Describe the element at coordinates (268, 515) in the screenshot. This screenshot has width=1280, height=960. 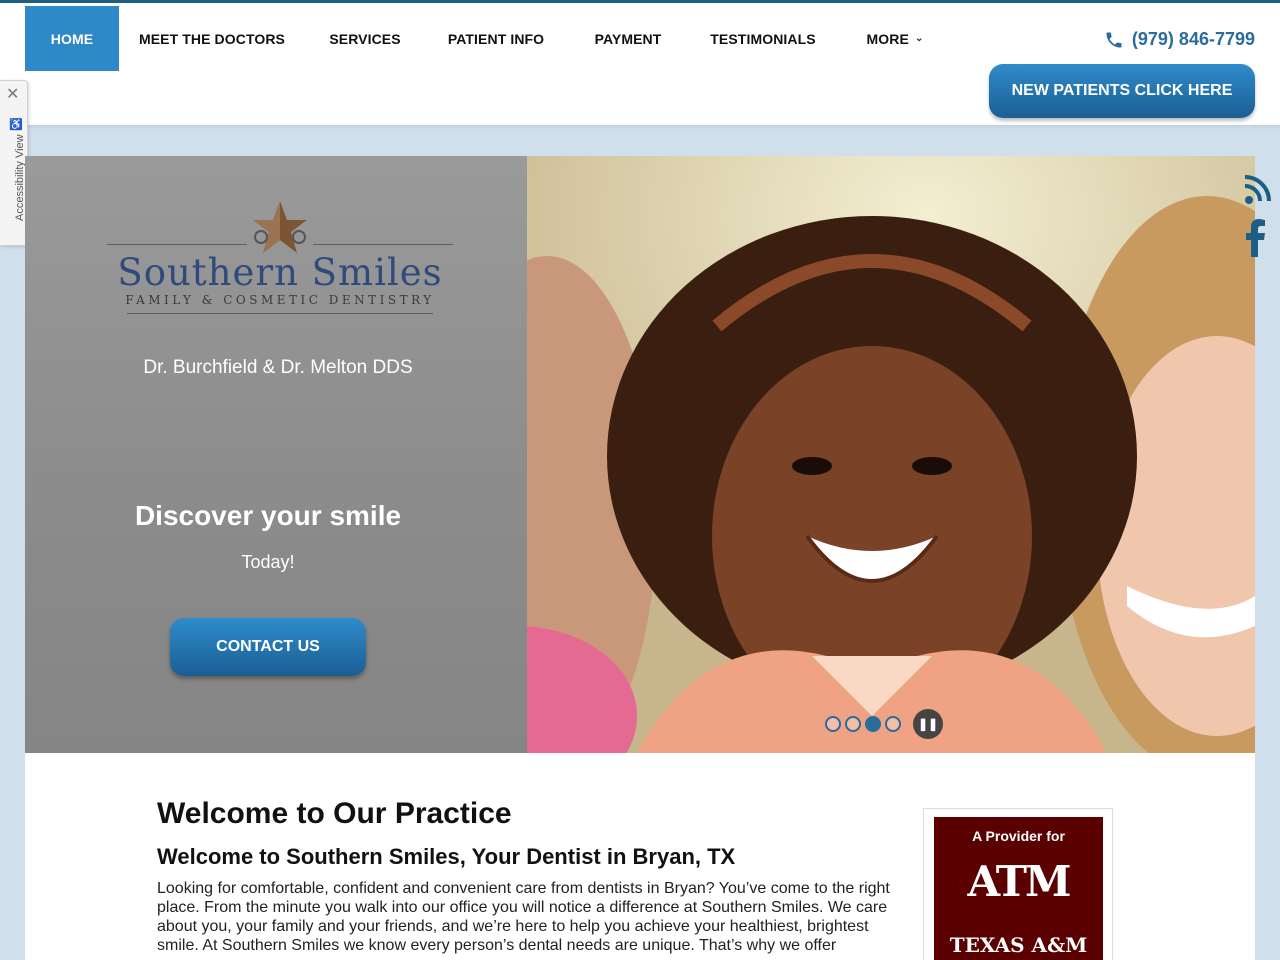
I see `hero-headline: Discover your smile` at that location.